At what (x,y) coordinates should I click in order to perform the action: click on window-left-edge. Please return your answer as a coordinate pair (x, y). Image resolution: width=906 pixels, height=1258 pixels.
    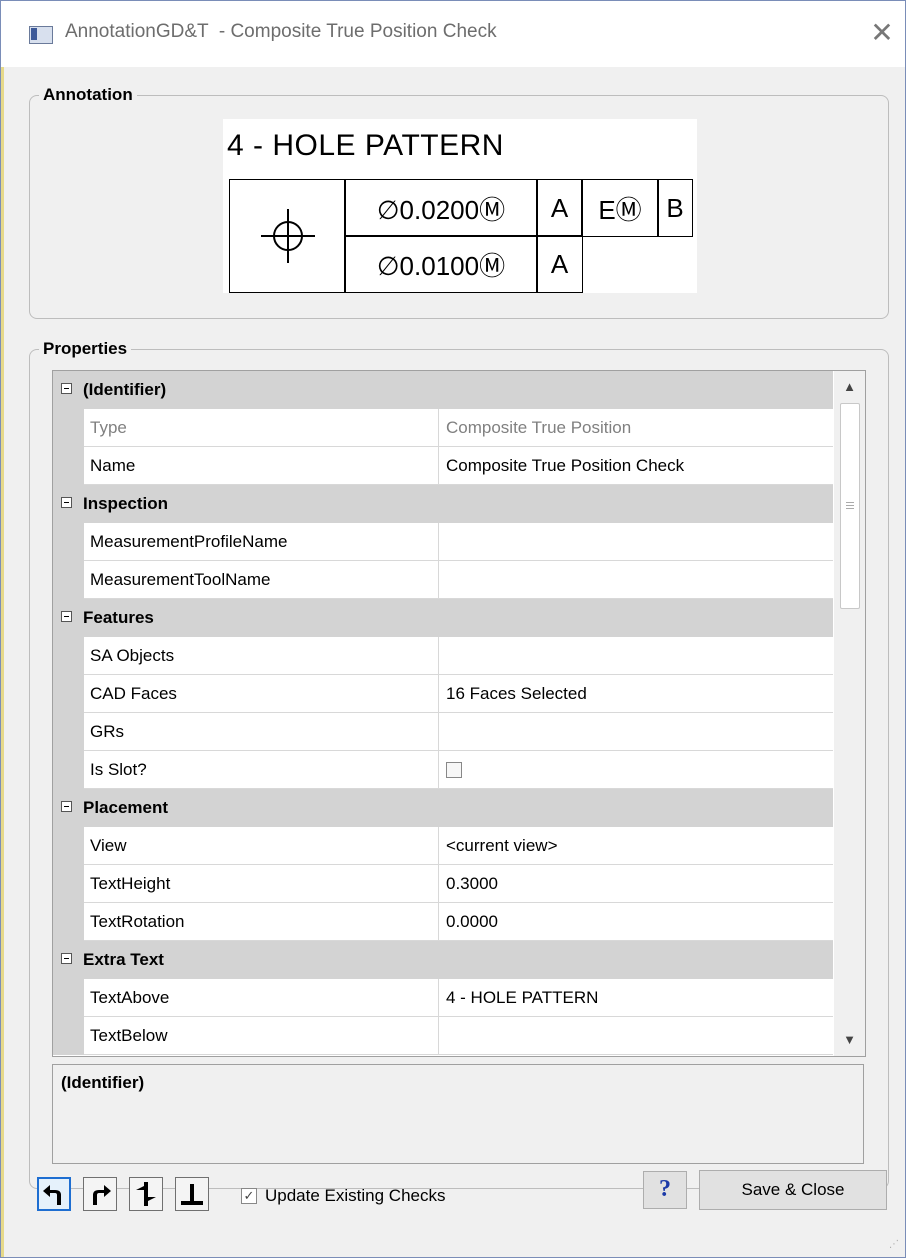
    Looking at the image, I should click on (2, 662).